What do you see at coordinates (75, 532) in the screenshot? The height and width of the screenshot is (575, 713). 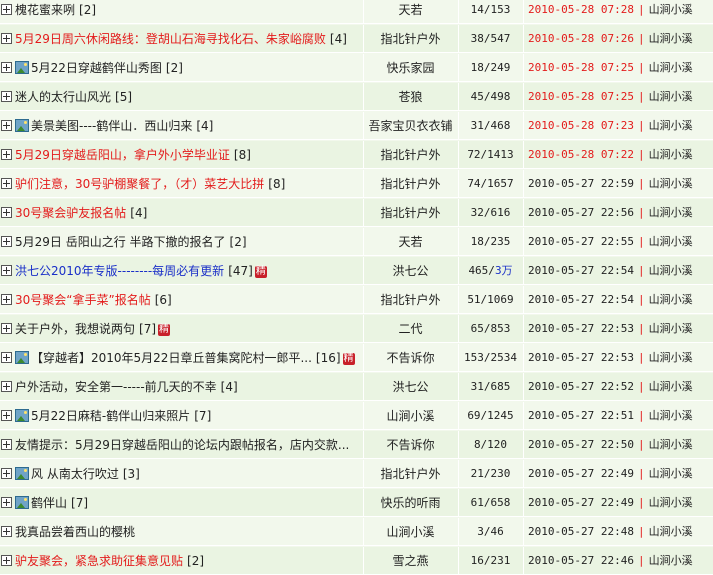 I see `thread-title-link: 我真品尝着西山的樱桃` at bounding box center [75, 532].